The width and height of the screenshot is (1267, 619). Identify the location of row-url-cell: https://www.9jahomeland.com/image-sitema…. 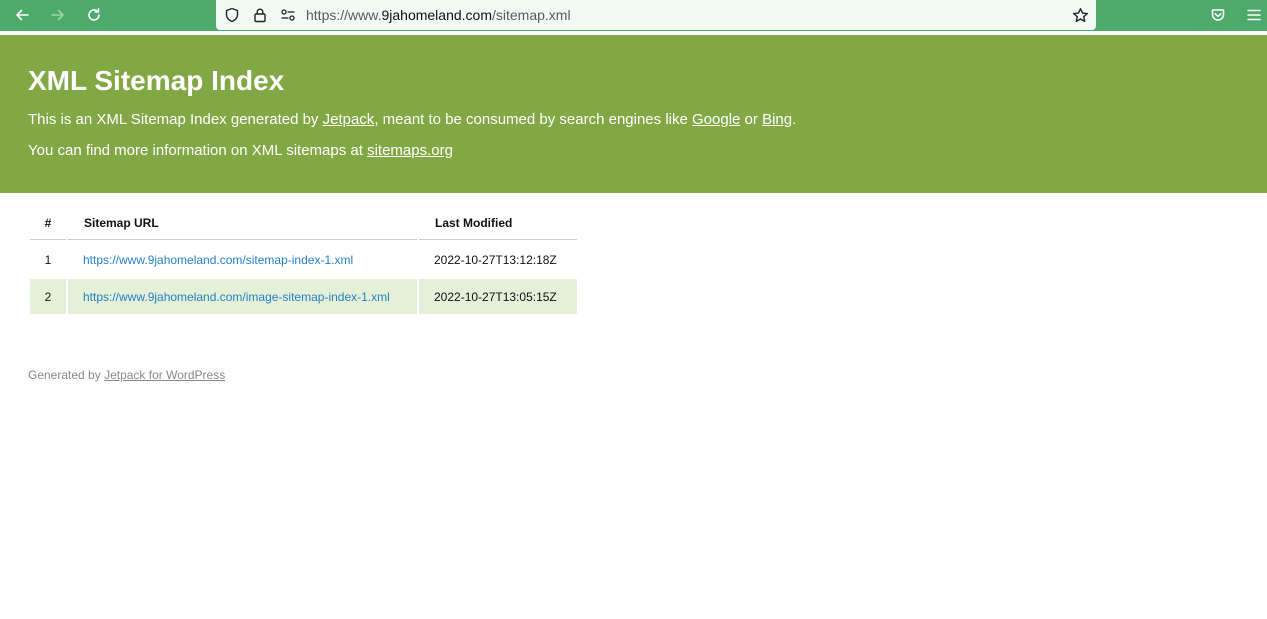
(242, 296).